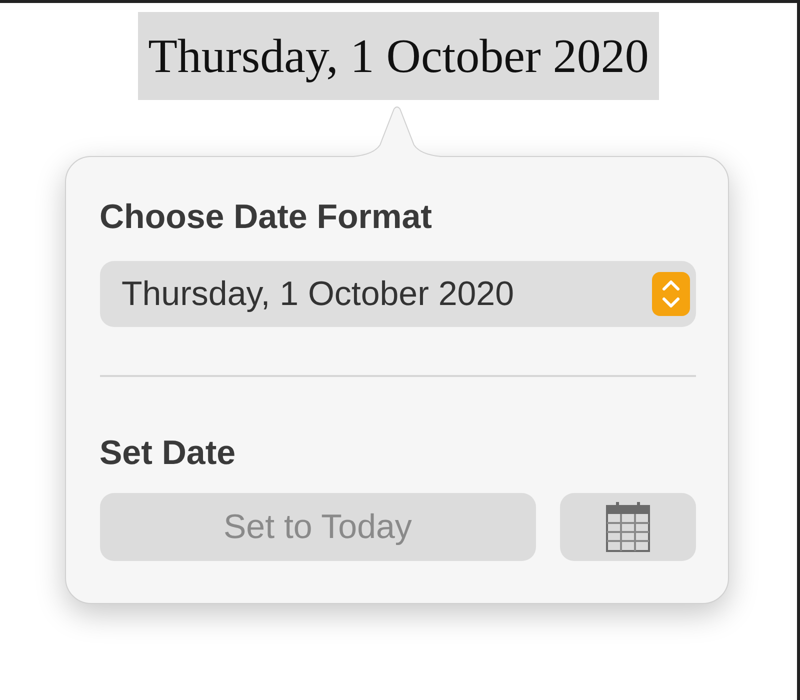 This screenshot has width=800, height=700. I want to click on calendar-icon, so click(628, 527).